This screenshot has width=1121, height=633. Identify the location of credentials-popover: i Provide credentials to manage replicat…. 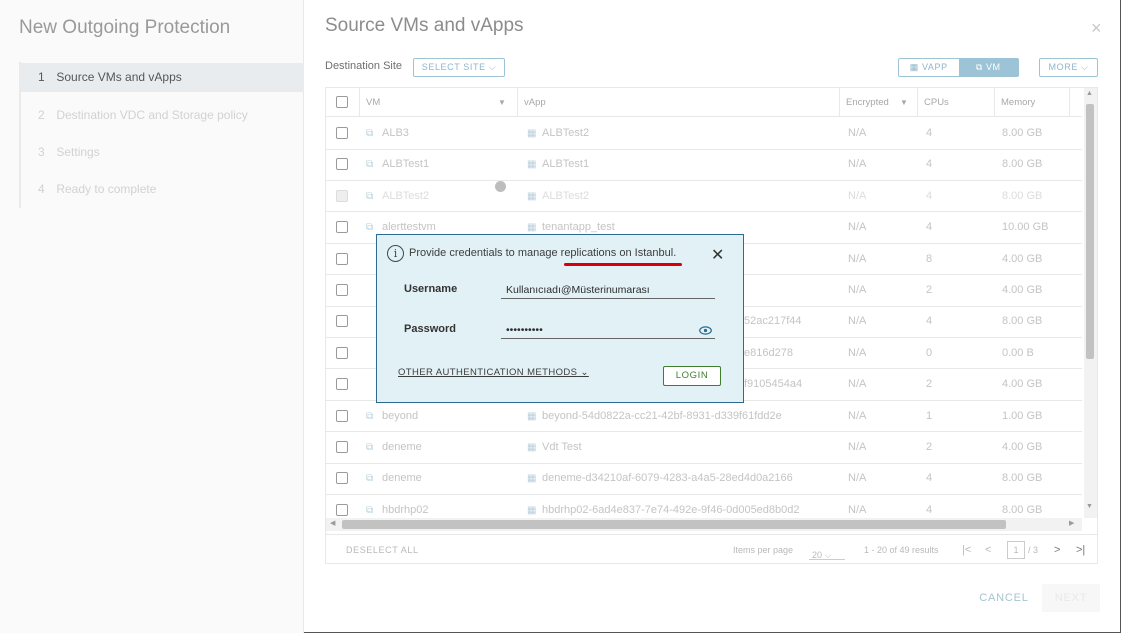
(560, 318).